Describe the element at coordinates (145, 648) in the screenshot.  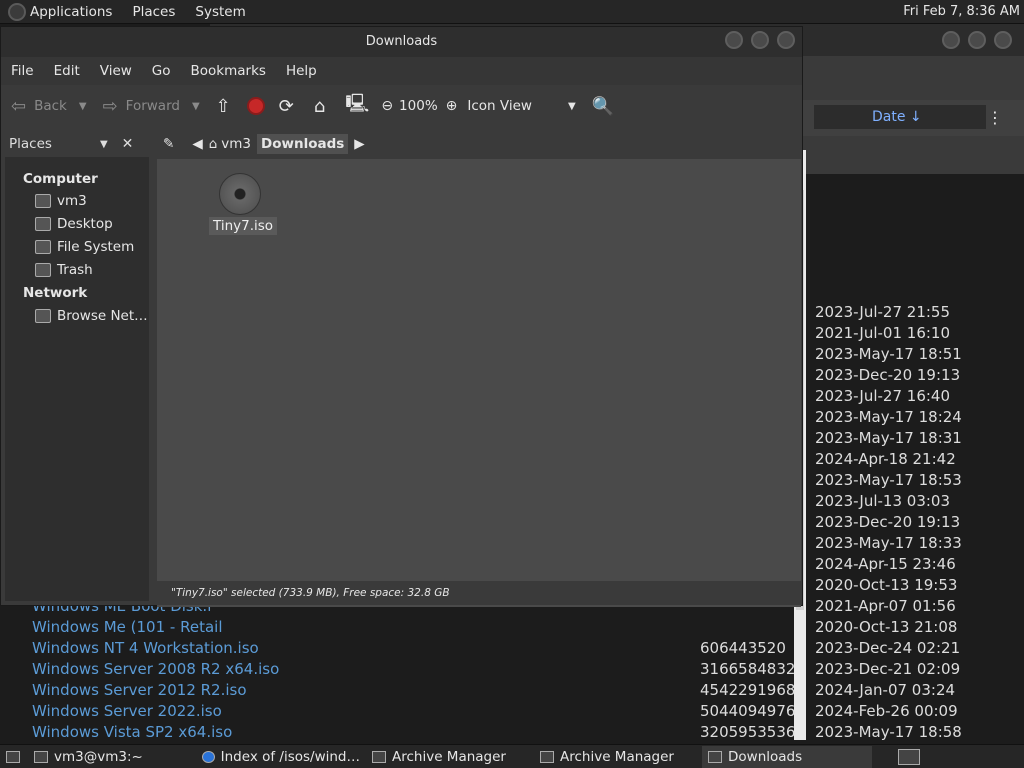
I see `file-link: Windows NT 4 Workstation.iso` at that location.